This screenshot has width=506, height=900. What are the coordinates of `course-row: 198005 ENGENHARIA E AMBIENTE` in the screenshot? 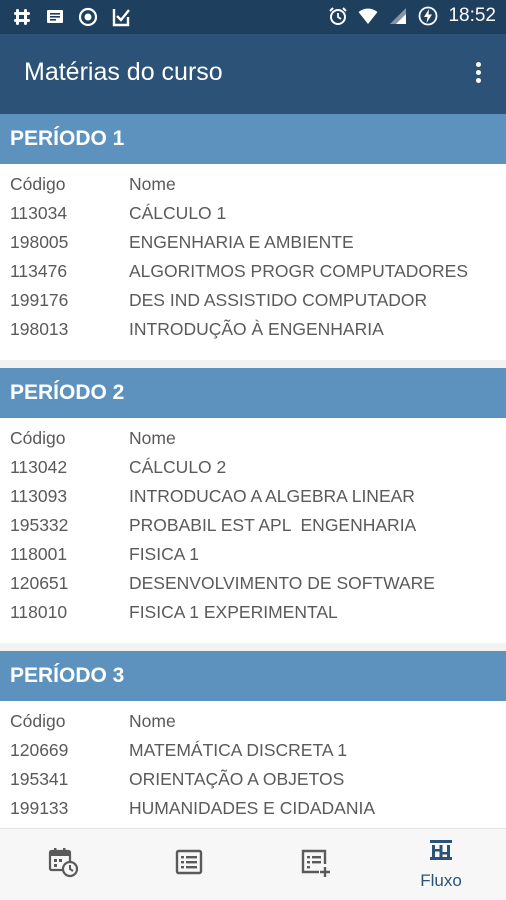 It's located at (253, 242).